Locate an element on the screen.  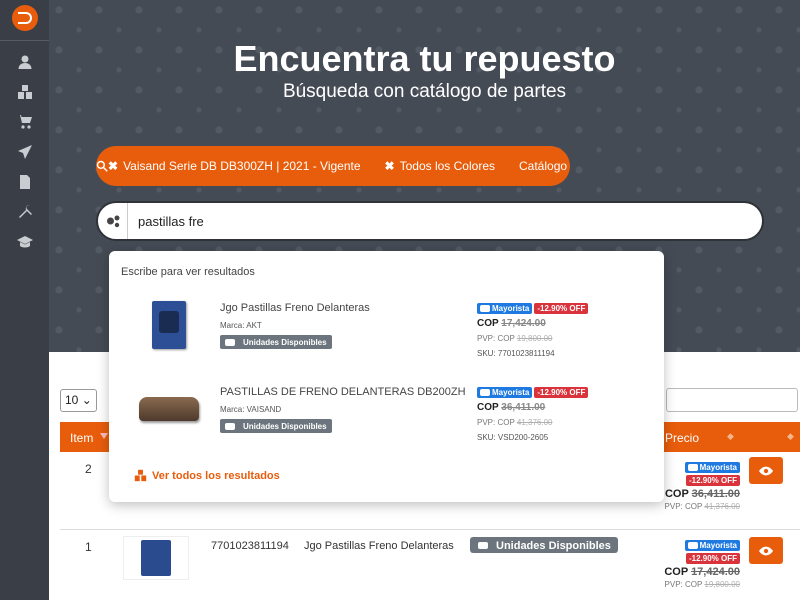
filter-color-label: Todos los Colores is located at coordinates (447, 166).